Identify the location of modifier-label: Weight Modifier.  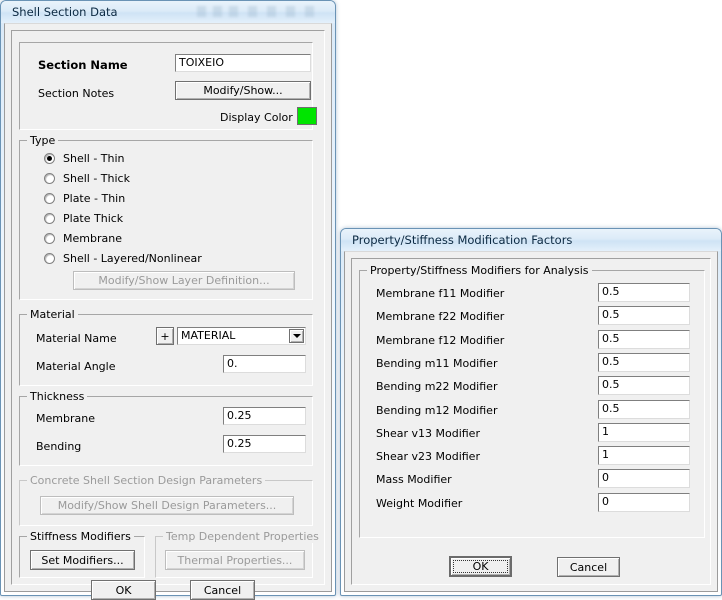
(419, 503).